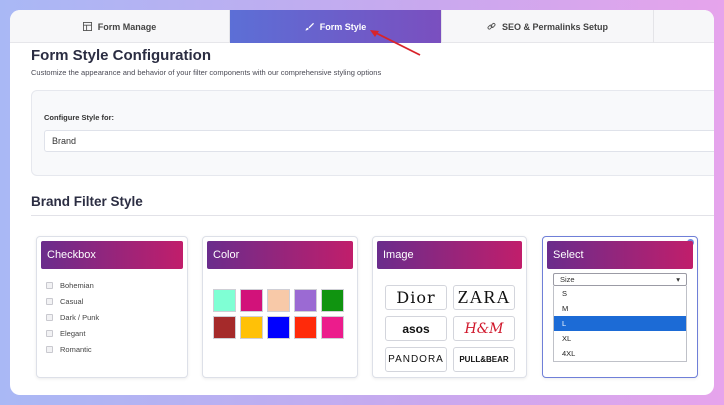 The width and height of the screenshot is (724, 405). I want to click on dropdown-option: XL, so click(620, 338).